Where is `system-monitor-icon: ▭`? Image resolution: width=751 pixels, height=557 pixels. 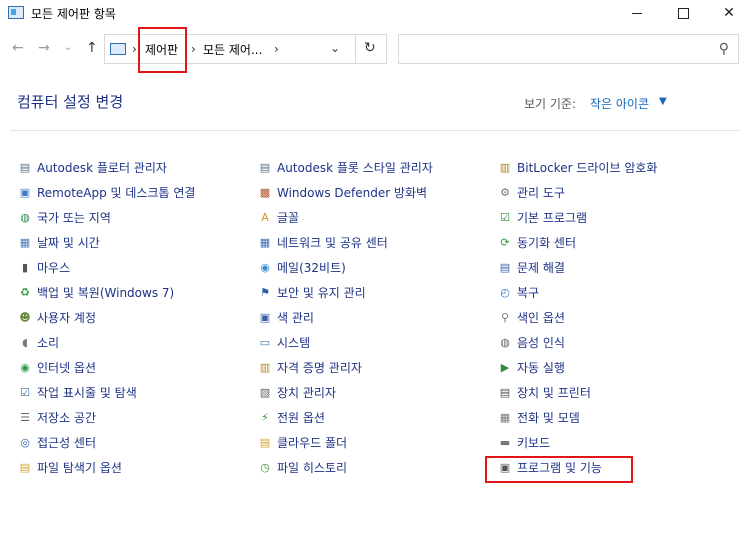 system-monitor-icon: ▭ is located at coordinates (265, 342).